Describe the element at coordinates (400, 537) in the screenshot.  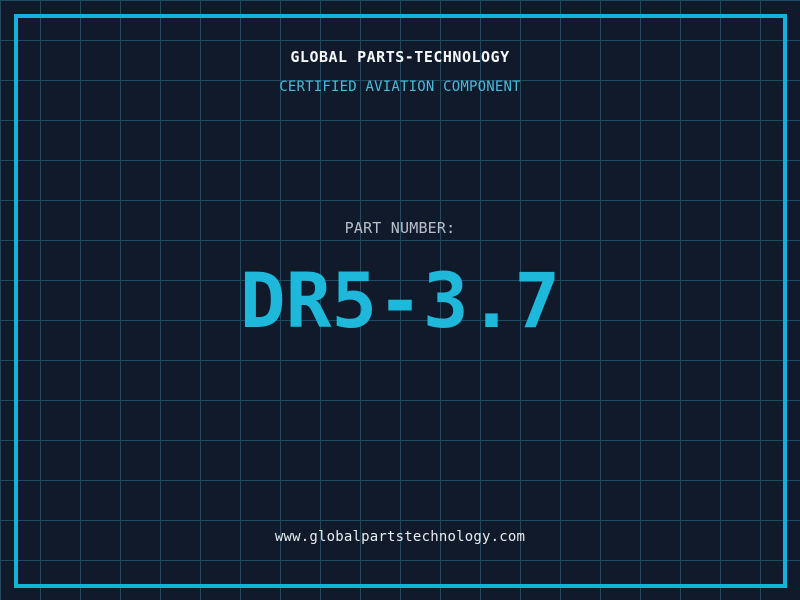
I see `website-url: www.globalpartstechnology.com` at that location.